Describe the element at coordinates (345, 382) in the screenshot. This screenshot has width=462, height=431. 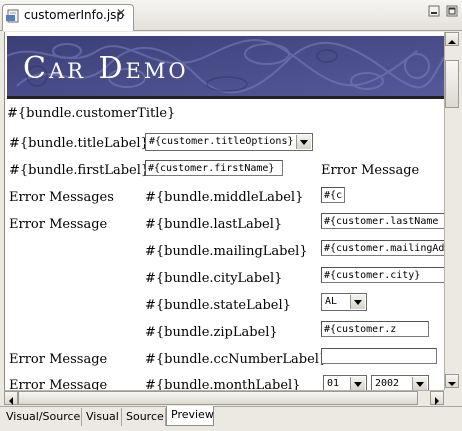
I see `month-select: 01` at that location.